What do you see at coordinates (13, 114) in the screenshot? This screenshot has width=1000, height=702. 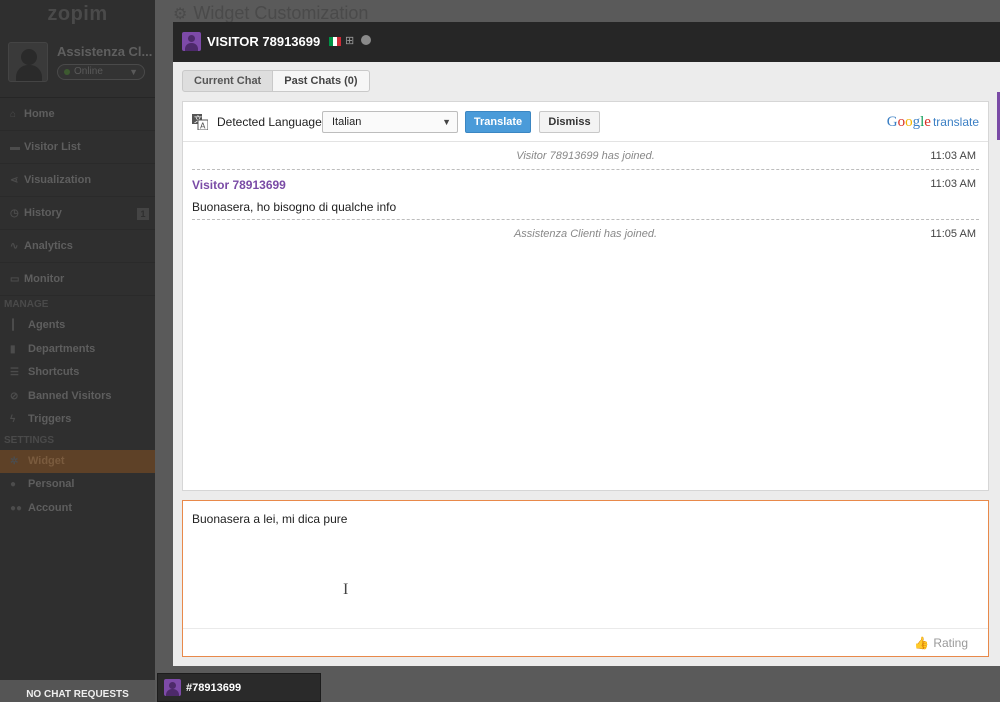 I see `home-icon: ⌂` at bounding box center [13, 114].